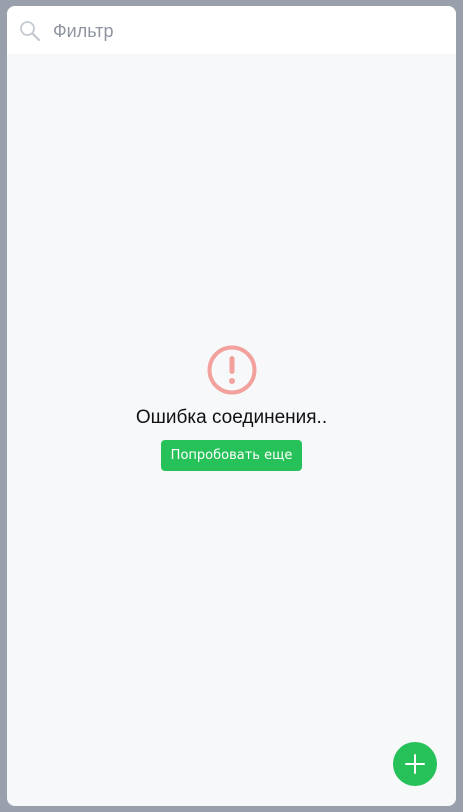 This screenshot has width=463, height=812. What do you see at coordinates (231, 370) in the screenshot?
I see `alert-circle-icon` at bounding box center [231, 370].